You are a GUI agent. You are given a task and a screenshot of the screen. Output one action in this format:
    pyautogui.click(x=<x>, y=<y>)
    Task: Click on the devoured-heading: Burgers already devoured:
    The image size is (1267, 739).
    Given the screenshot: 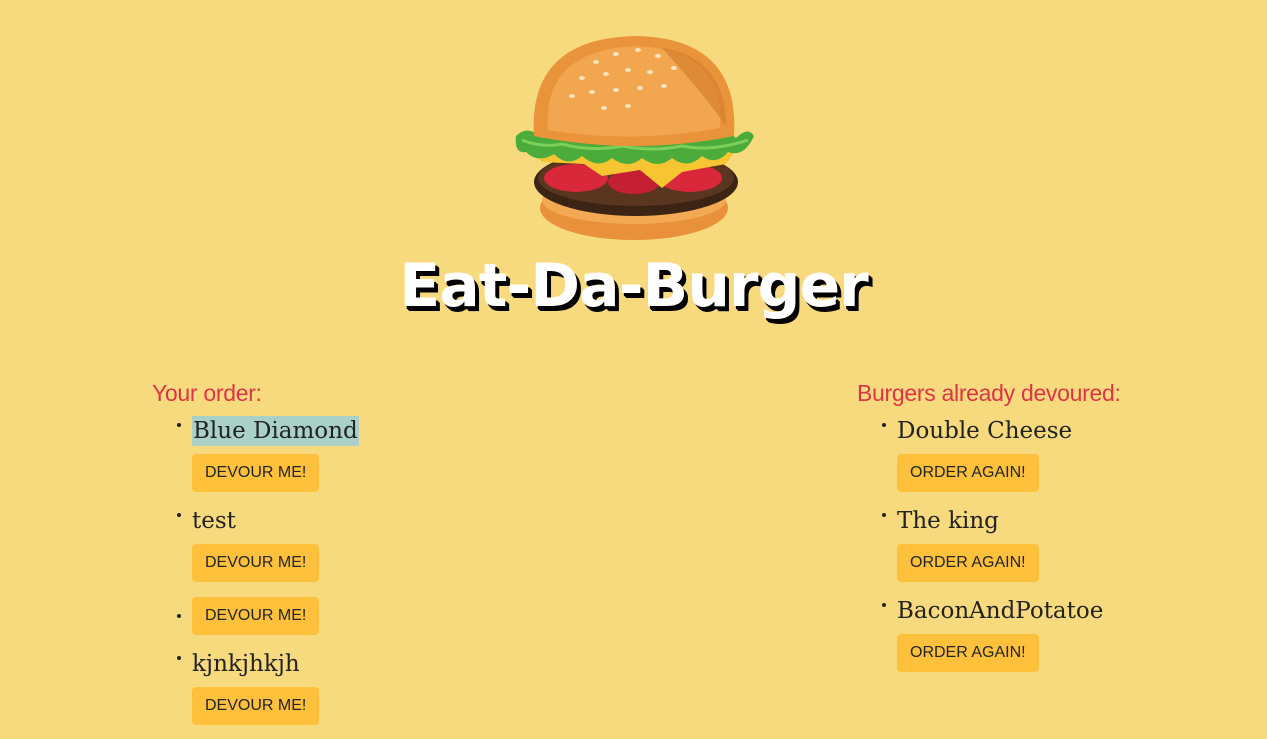 What is the action you would take?
    pyautogui.click(x=989, y=393)
    